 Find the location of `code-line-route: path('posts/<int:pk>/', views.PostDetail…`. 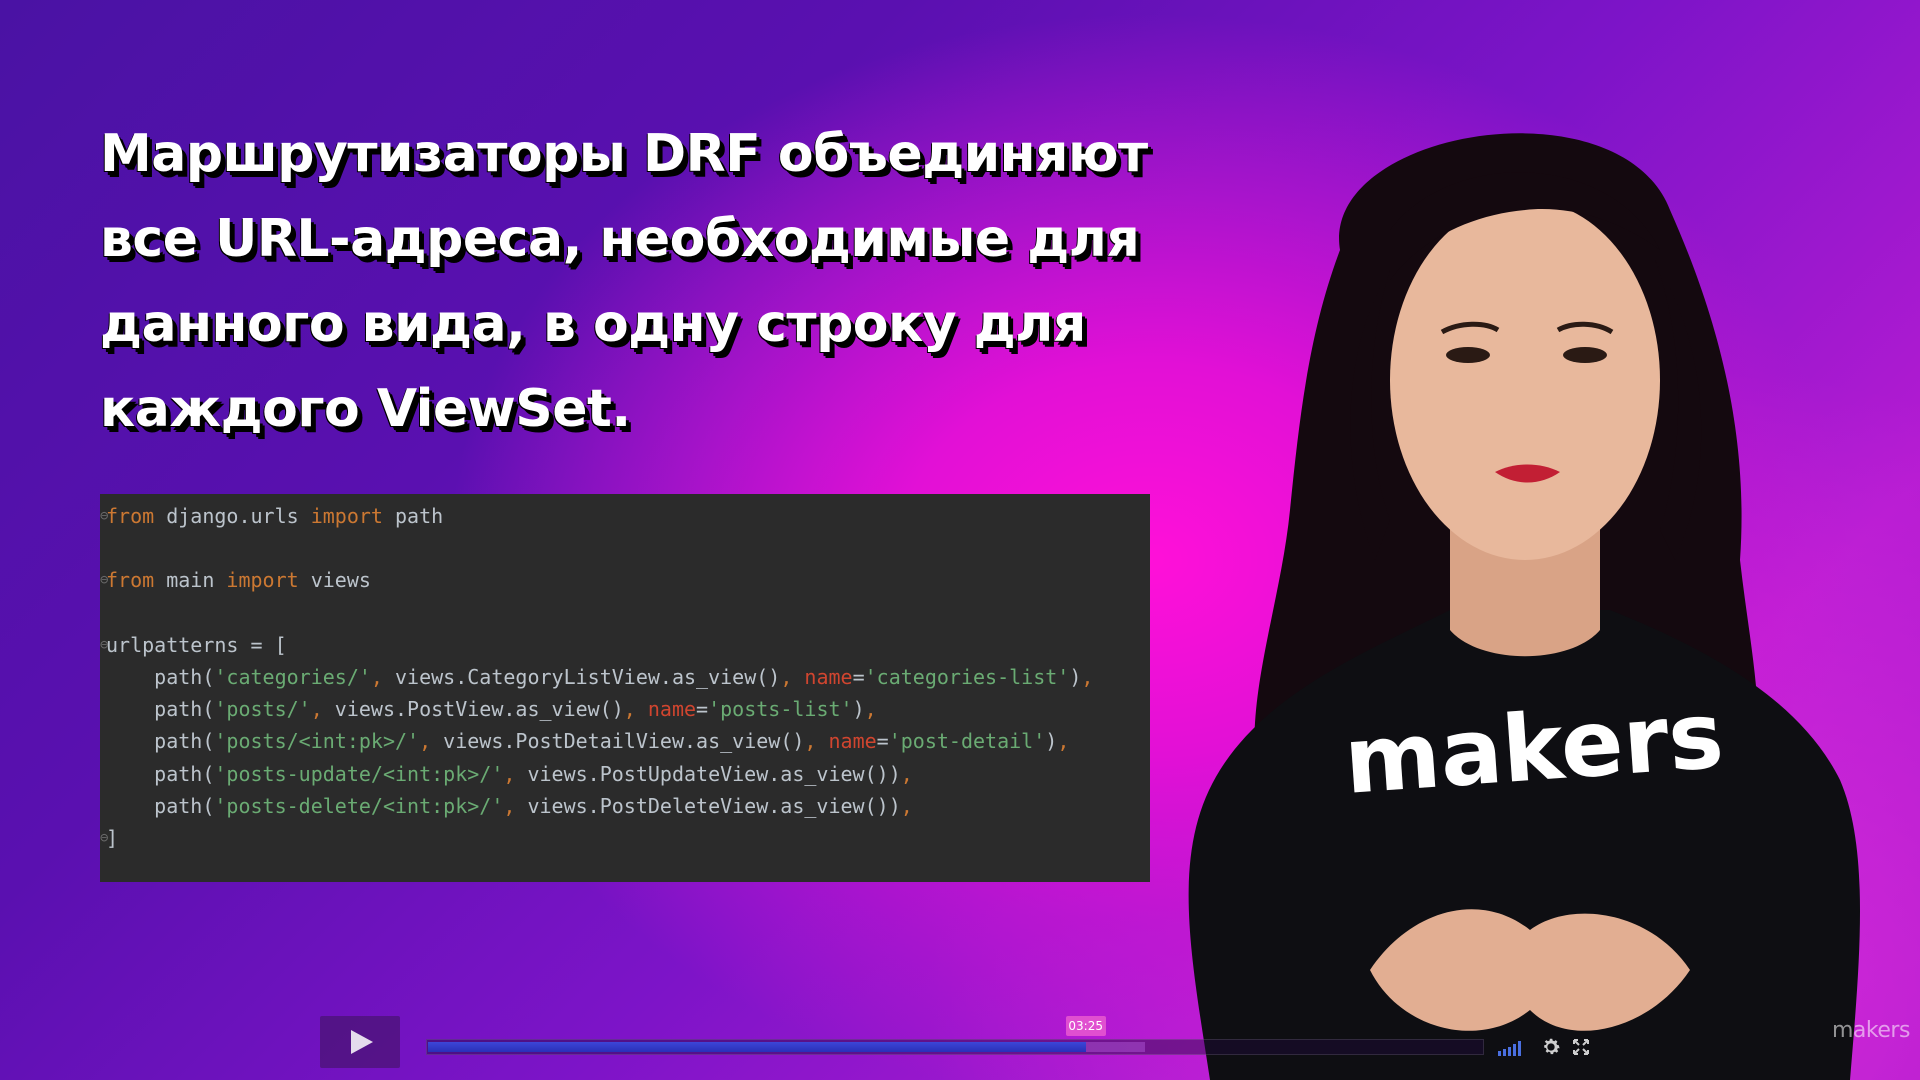

code-line-route: path('posts/<int:pk>/', views.PostDetail… is located at coordinates (625, 741).